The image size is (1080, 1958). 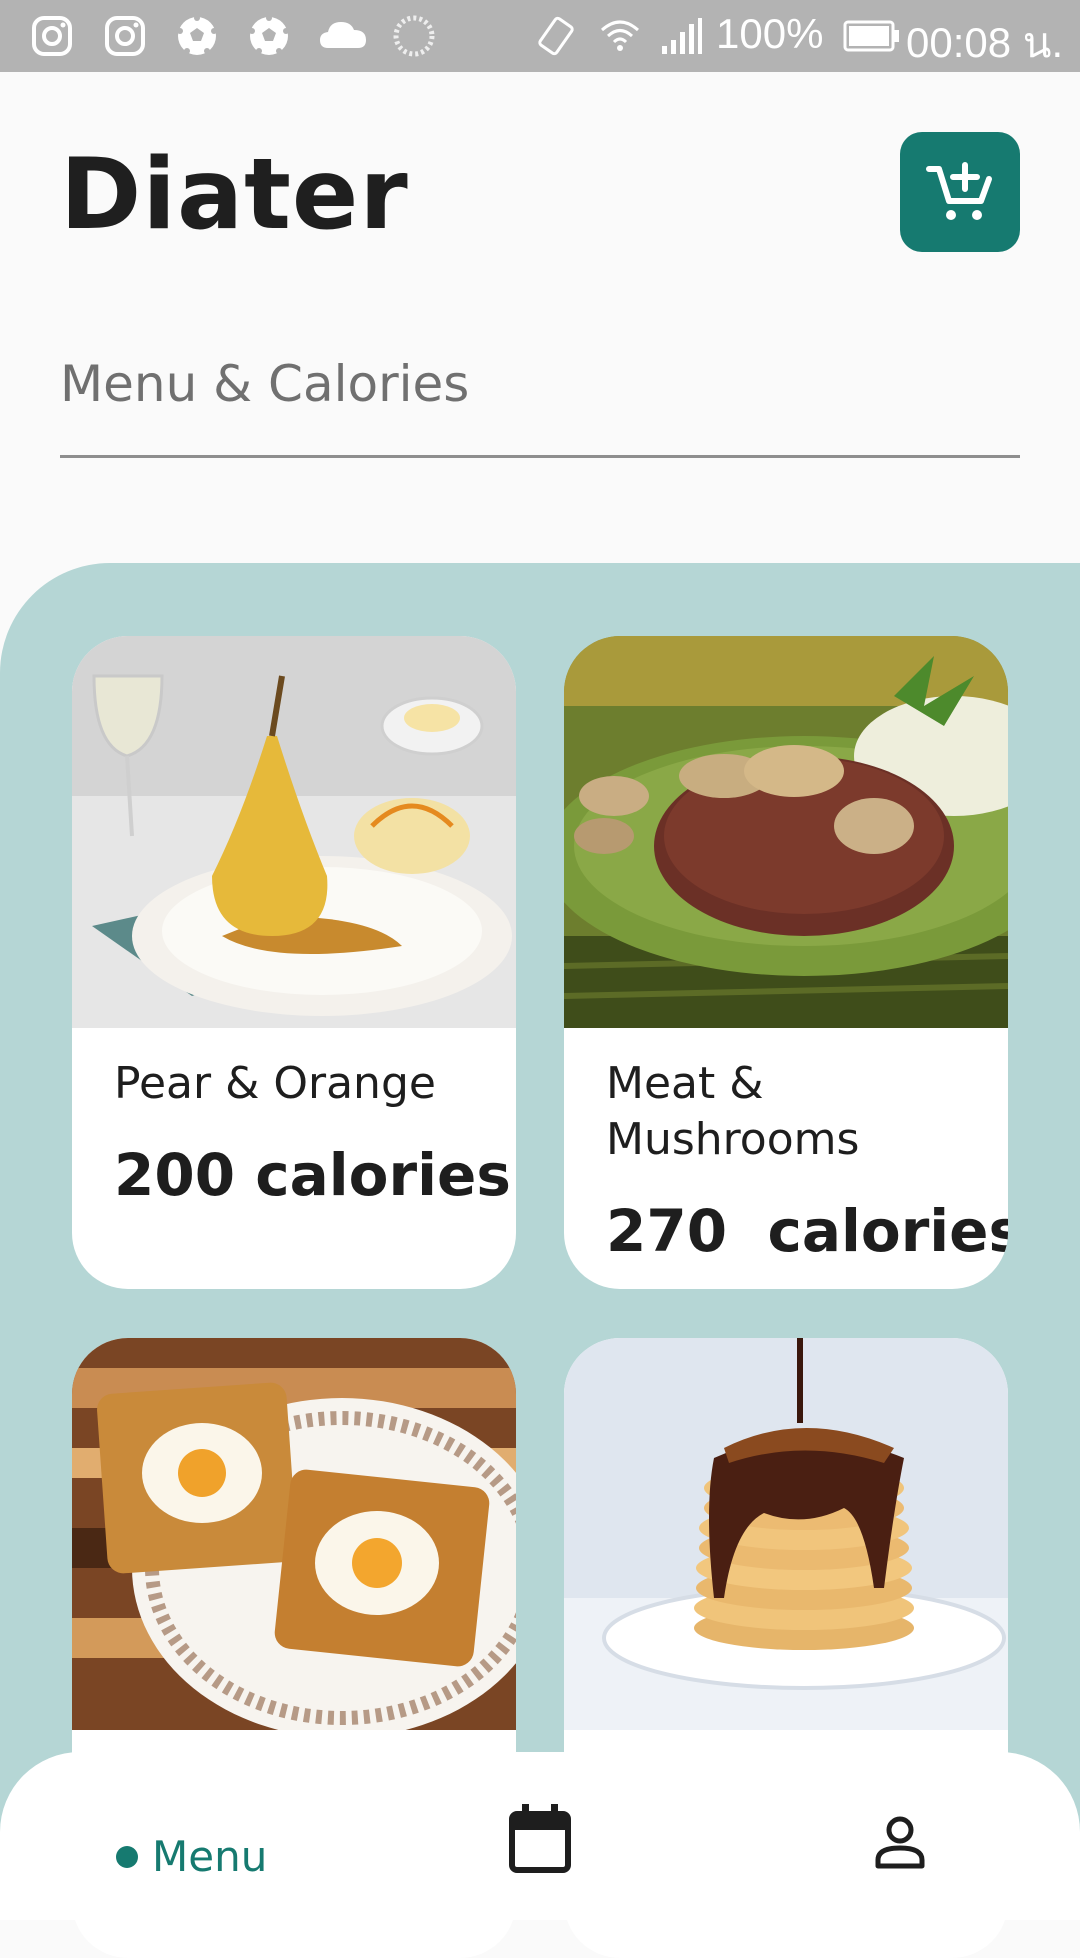 I want to click on add-to-cart-button, so click(x=960, y=192).